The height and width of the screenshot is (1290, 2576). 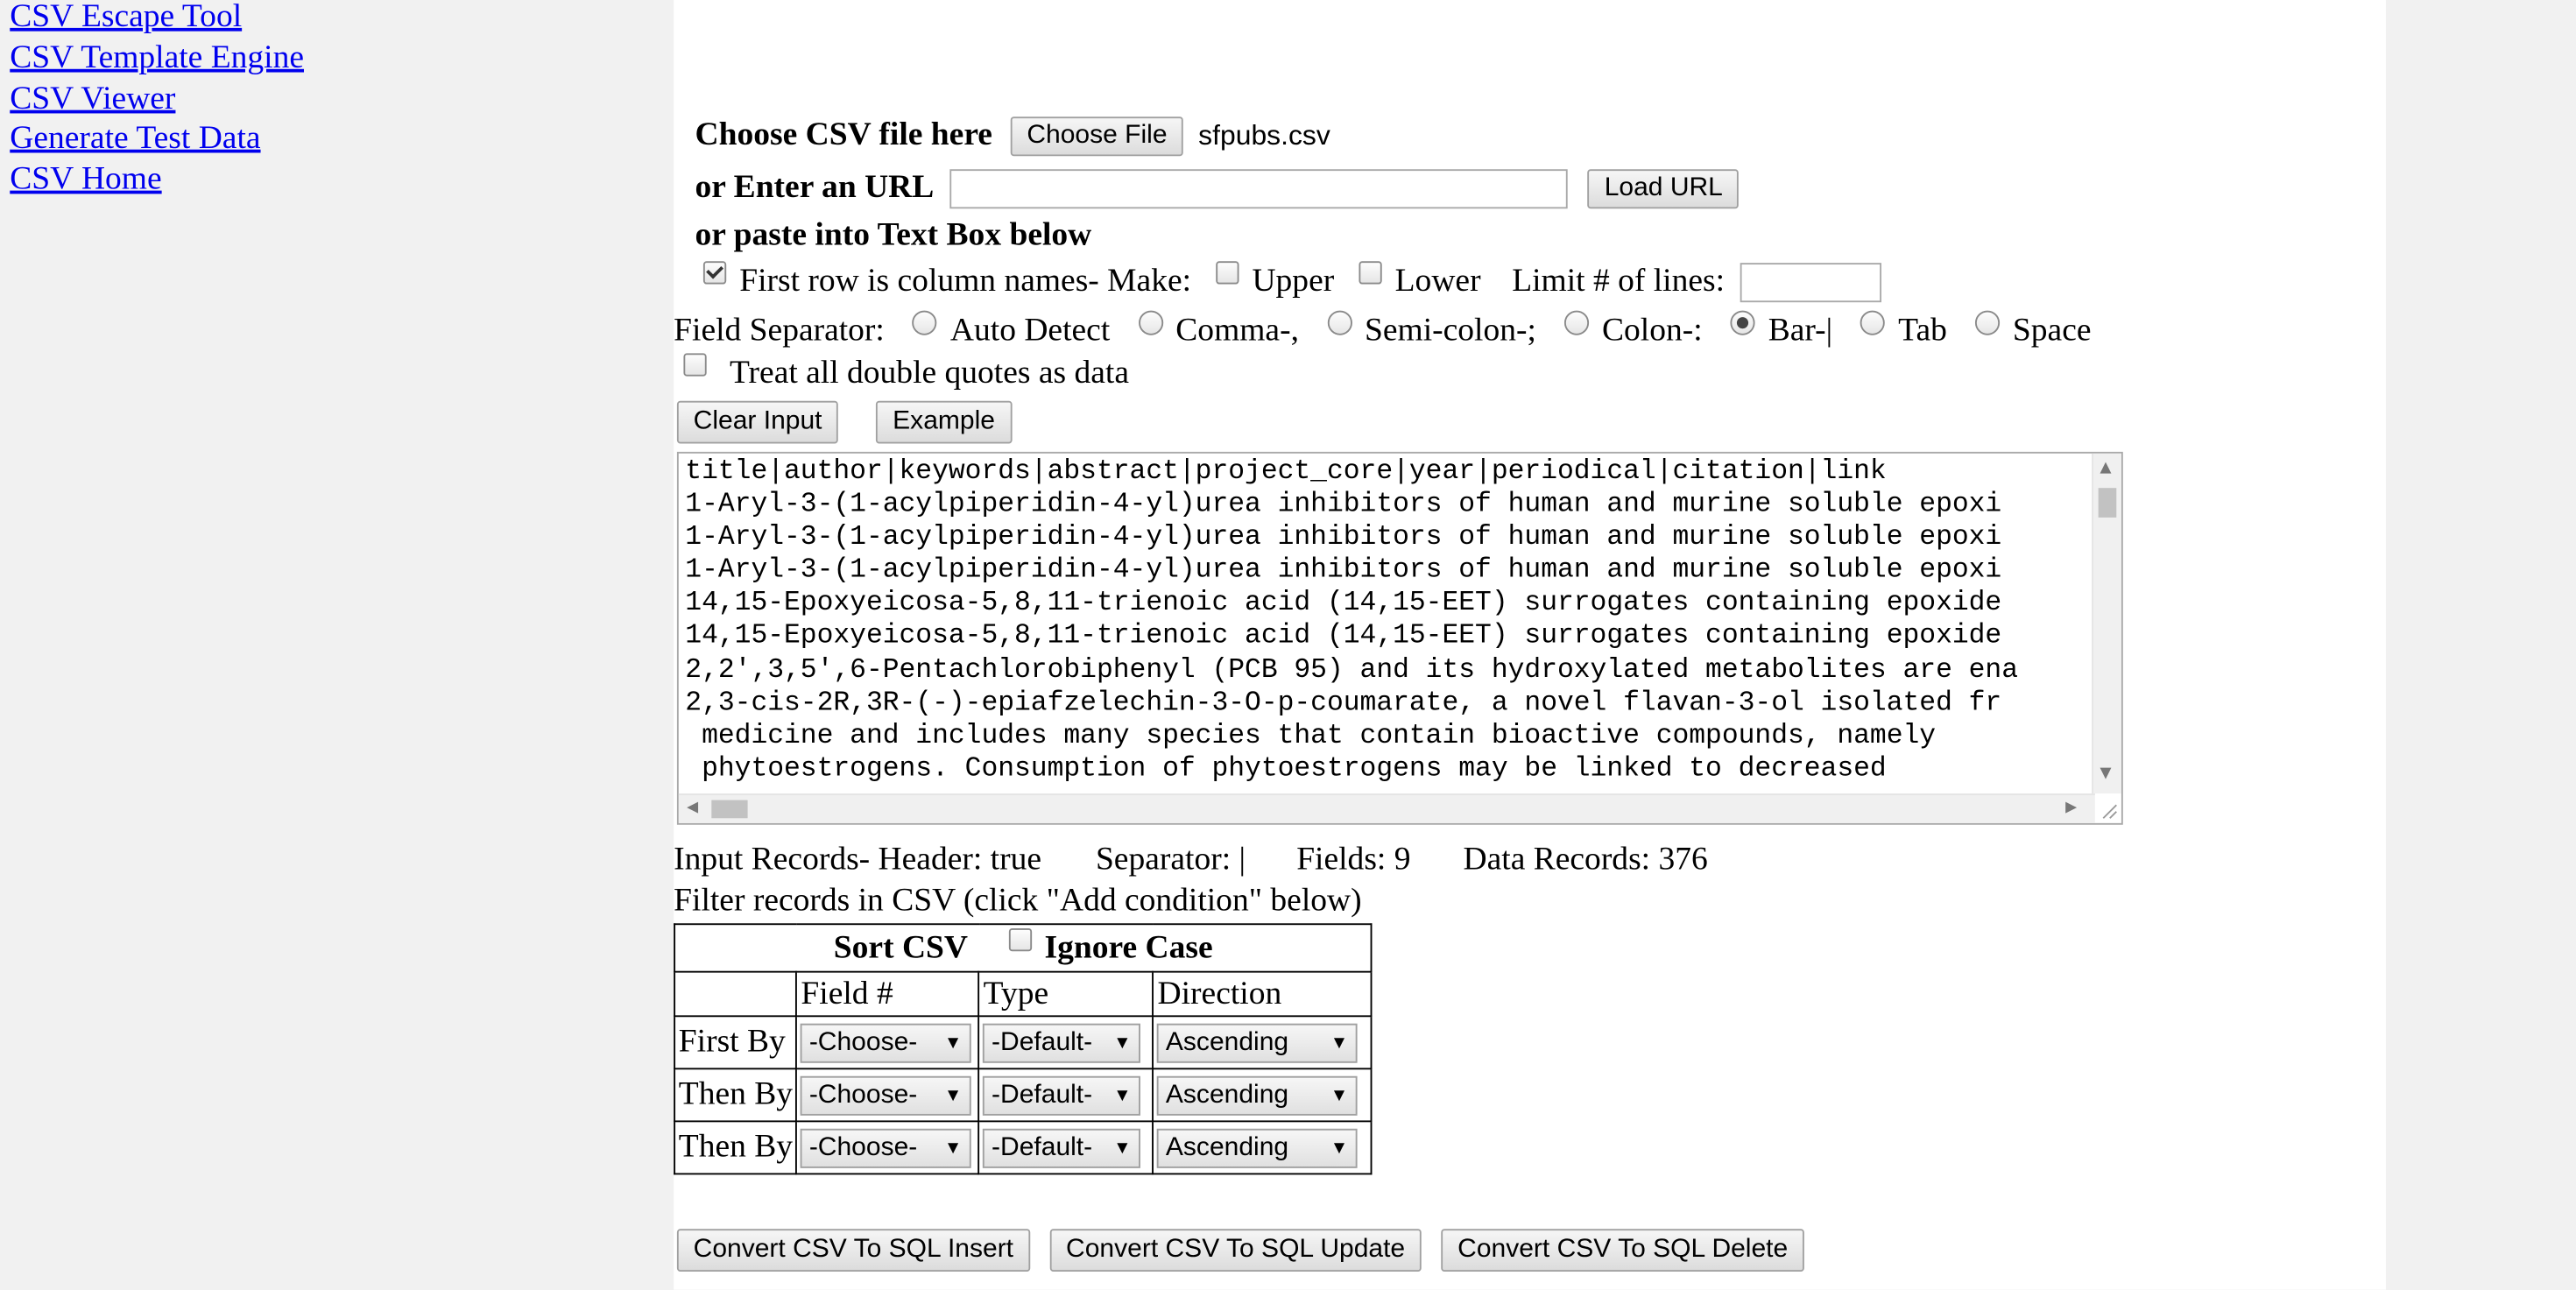 I want to click on radio-bar, so click(x=1742, y=322).